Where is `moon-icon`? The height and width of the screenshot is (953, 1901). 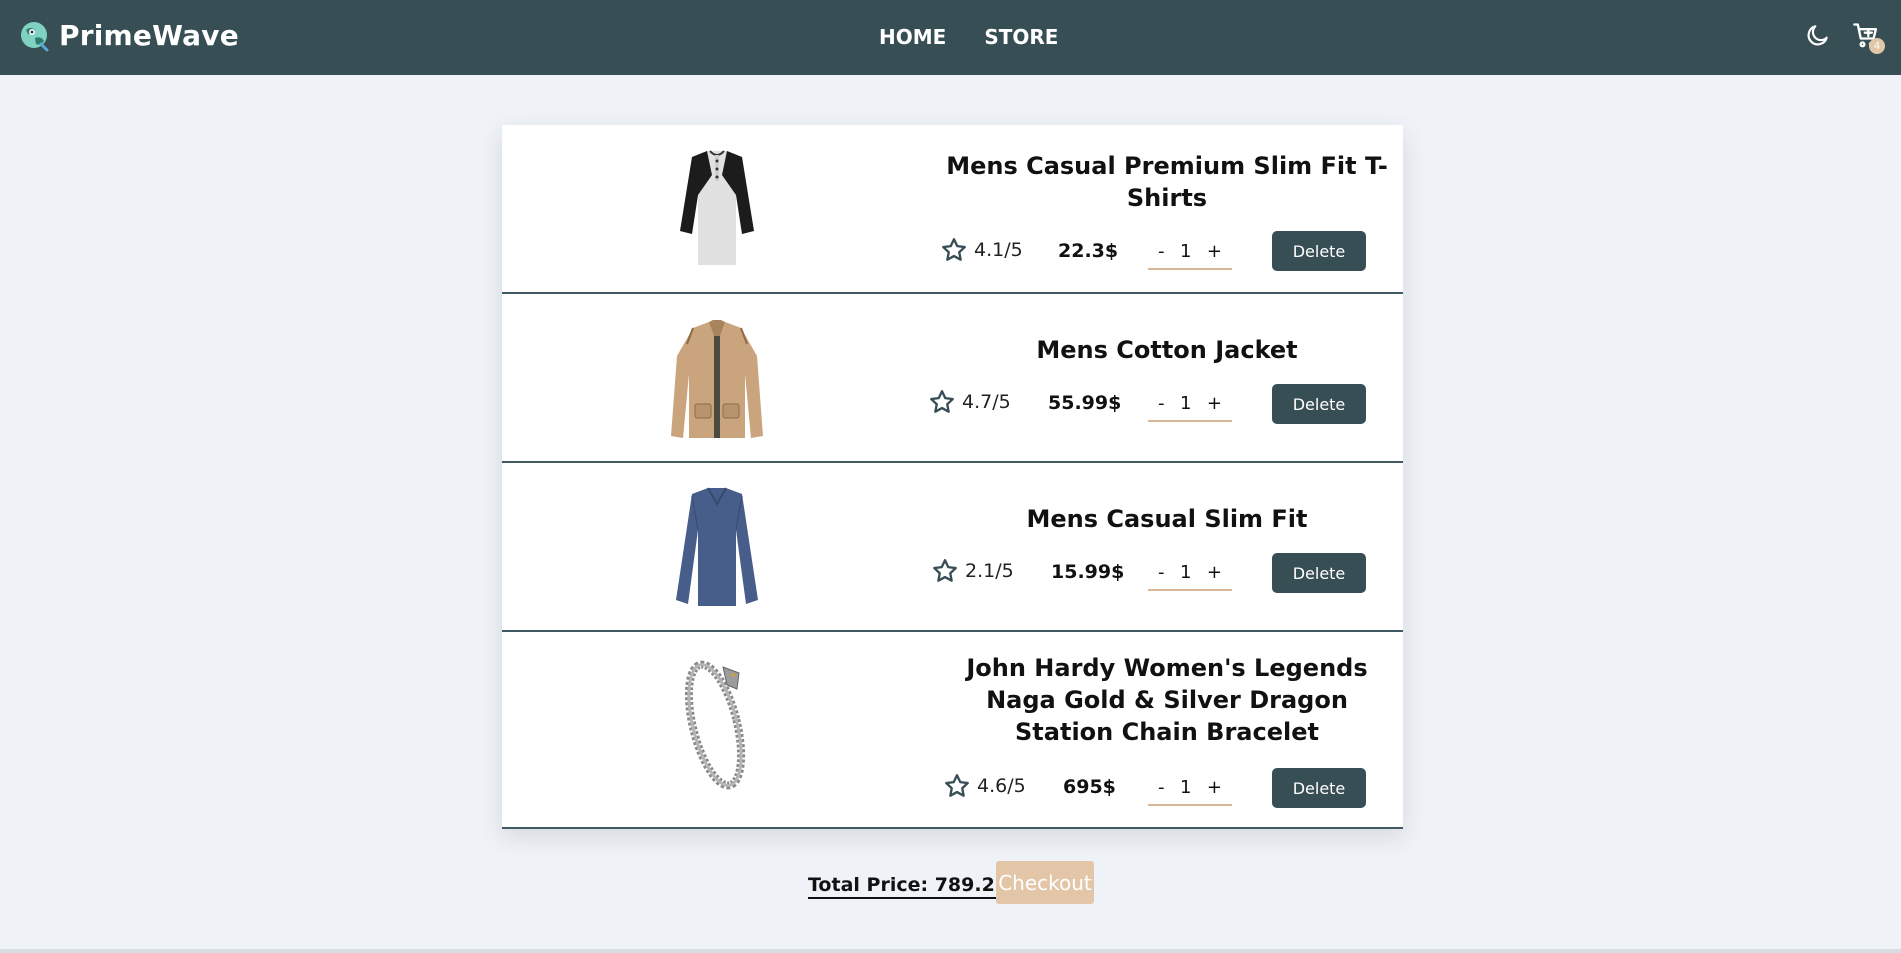 moon-icon is located at coordinates (1817, 35).